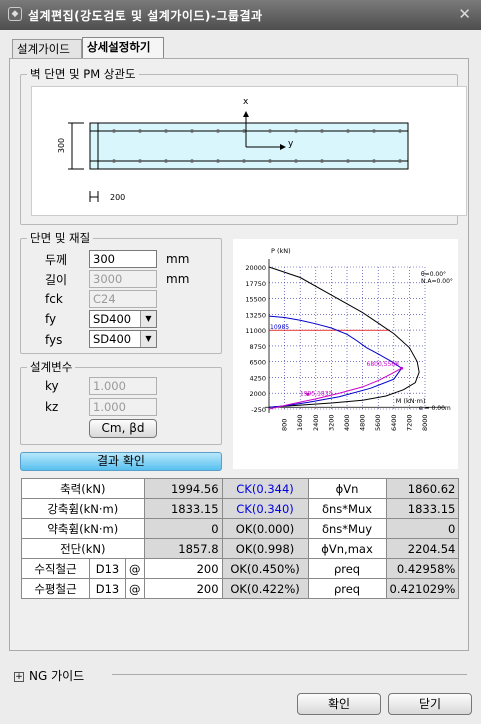  Describe the element at coordinates (411, 401) in the screenshot. I see `x-axis-label: M (kN·m)` at that location.